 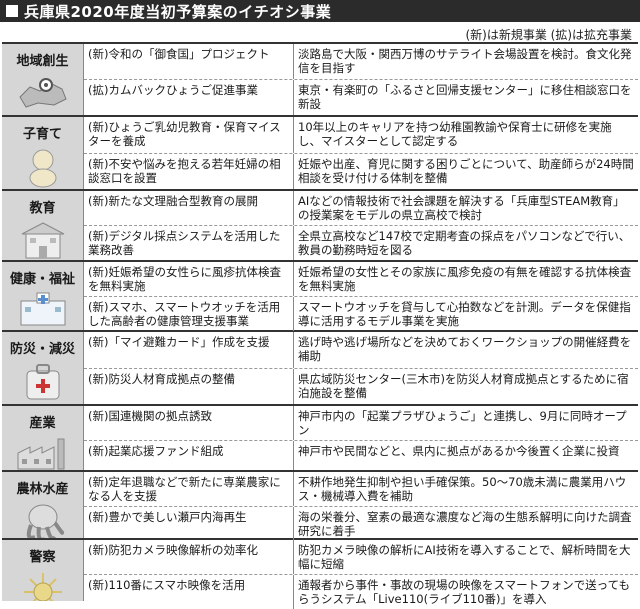 What do you see at coordinates (43, 583) in the screenshot?
I see `police-badge-icon` at bounding box center [43, 583].